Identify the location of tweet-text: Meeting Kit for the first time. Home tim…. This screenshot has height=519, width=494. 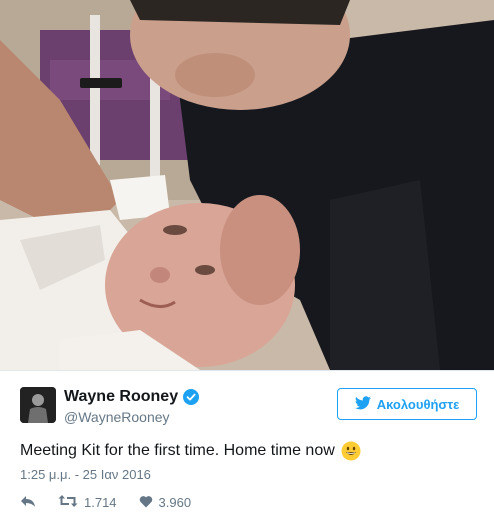
(177, 450).